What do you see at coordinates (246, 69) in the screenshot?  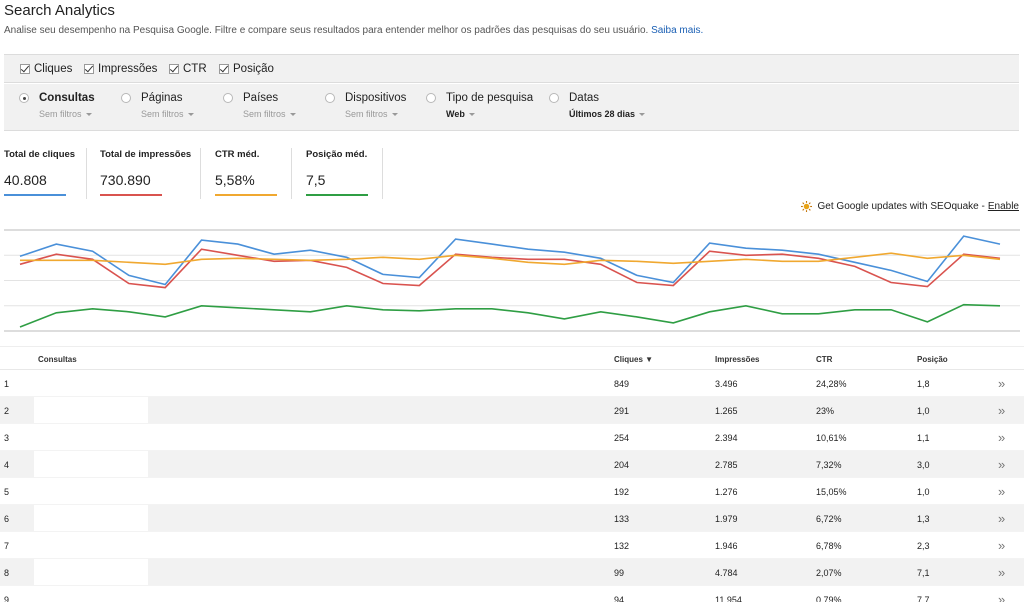 I see `position-checkbox: Posição` at bounding box center [246, 69].